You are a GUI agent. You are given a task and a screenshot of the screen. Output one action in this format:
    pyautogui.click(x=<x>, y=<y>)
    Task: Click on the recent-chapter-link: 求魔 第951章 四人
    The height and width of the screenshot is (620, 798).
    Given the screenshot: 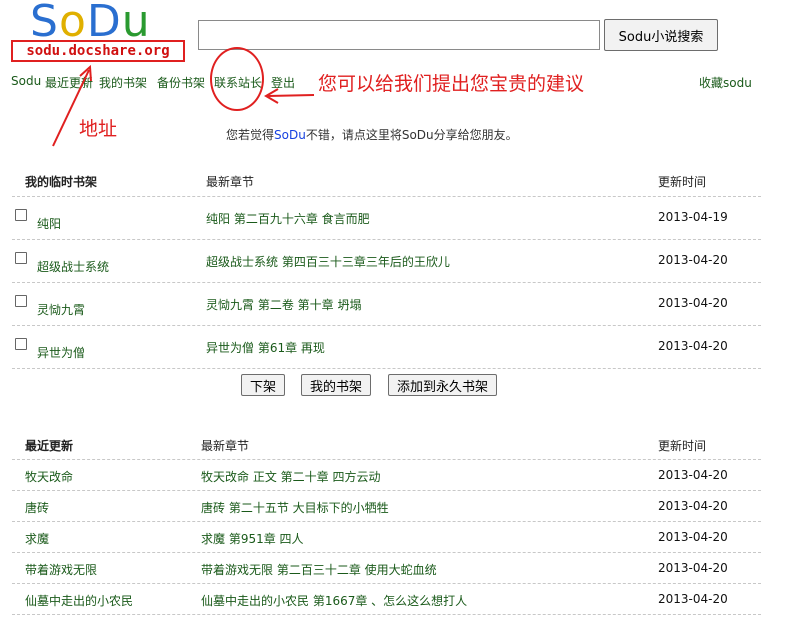 What is the action you would take?
    pyautogui.click(x=252, y=538)
    